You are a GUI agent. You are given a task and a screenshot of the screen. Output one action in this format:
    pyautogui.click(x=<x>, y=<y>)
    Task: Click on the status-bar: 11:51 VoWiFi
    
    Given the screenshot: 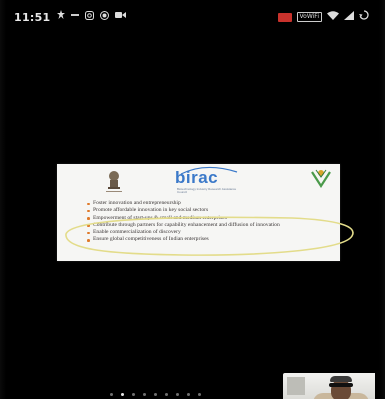 What is the action you would take?
    pyautogui.click(x=191, y=17)
    